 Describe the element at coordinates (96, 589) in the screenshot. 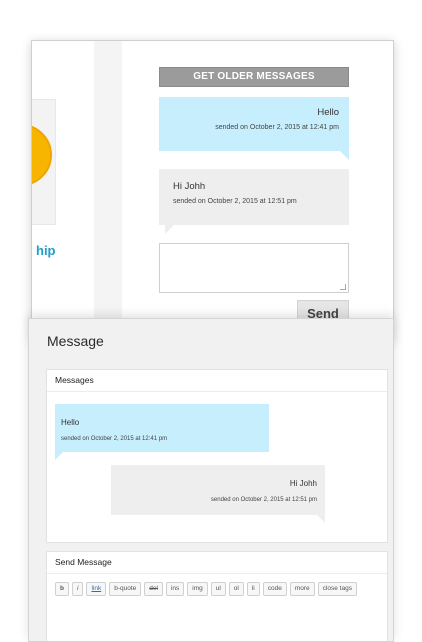

I see `link-button: link` at that location.